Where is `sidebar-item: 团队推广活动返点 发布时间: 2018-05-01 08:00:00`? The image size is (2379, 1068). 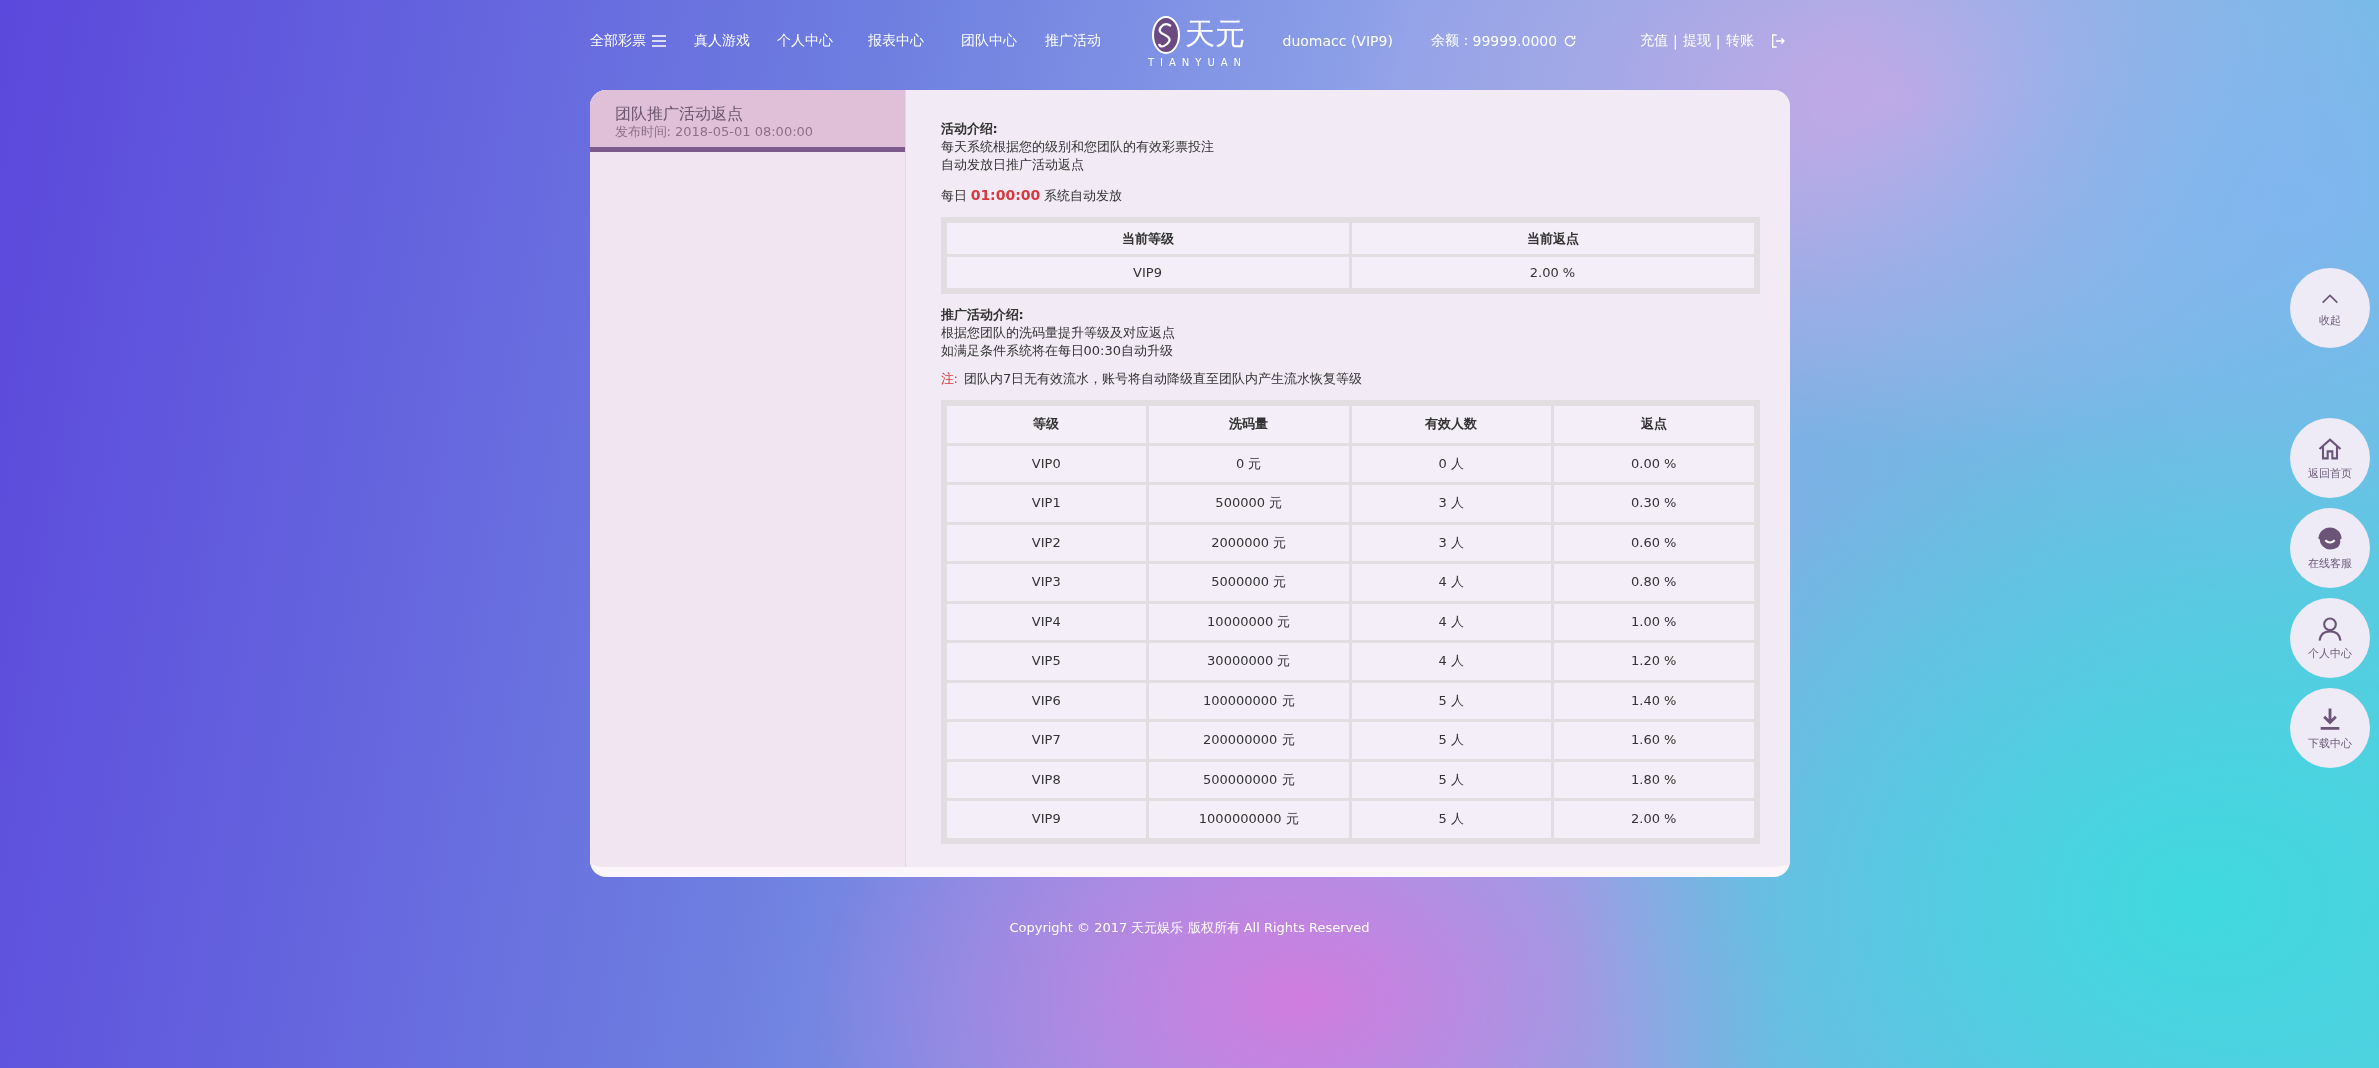
sidebar-item: 团队推广活动返点 发布时间: 2018-05-01 08:00:00 is located at coordinates (747, 121).